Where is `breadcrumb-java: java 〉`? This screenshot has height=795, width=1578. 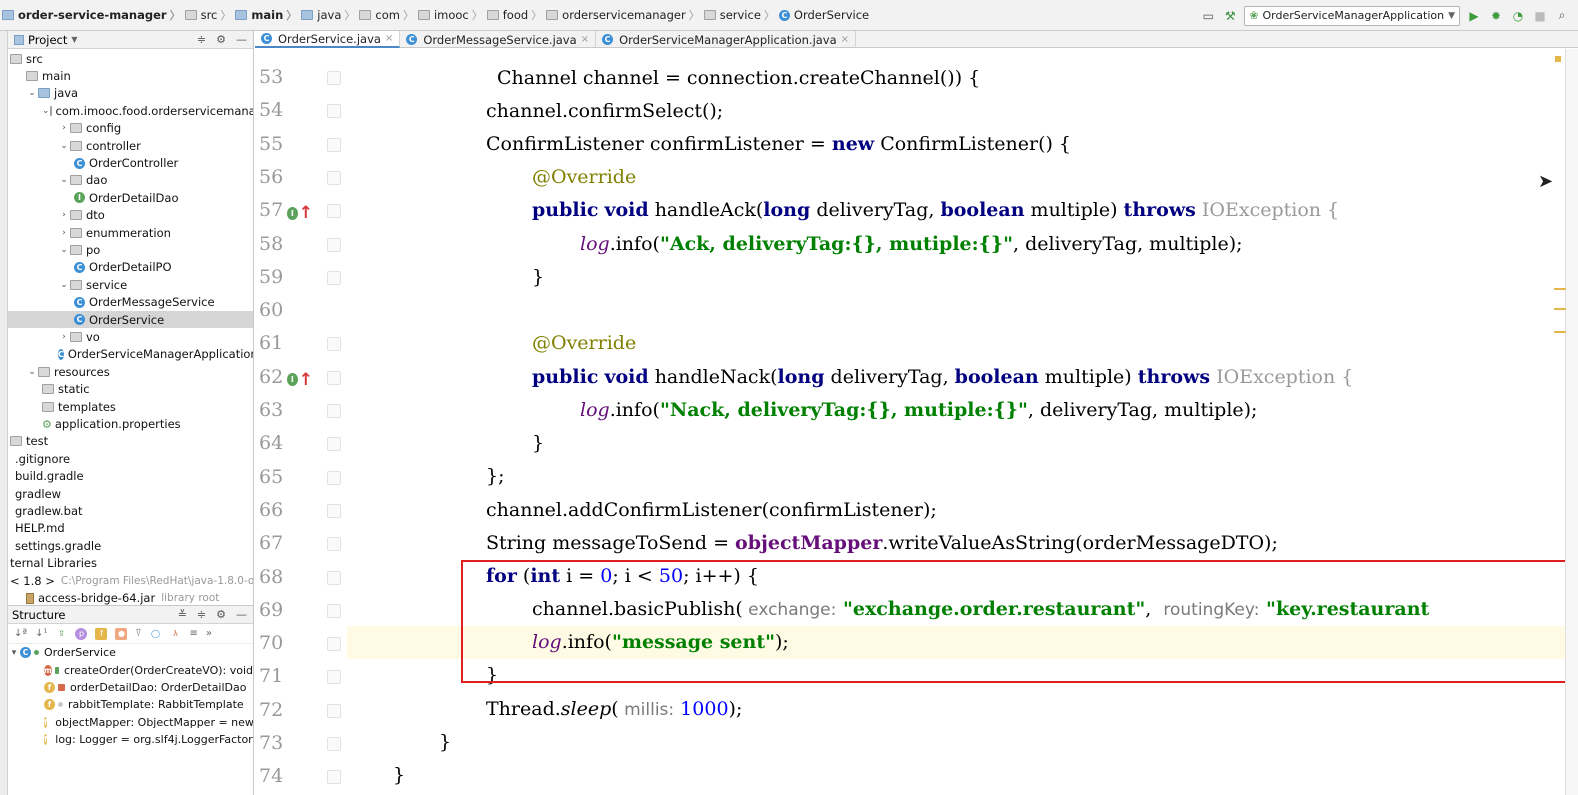
breadcrumb-java: java 〉 is located at coordinates (330, 15).